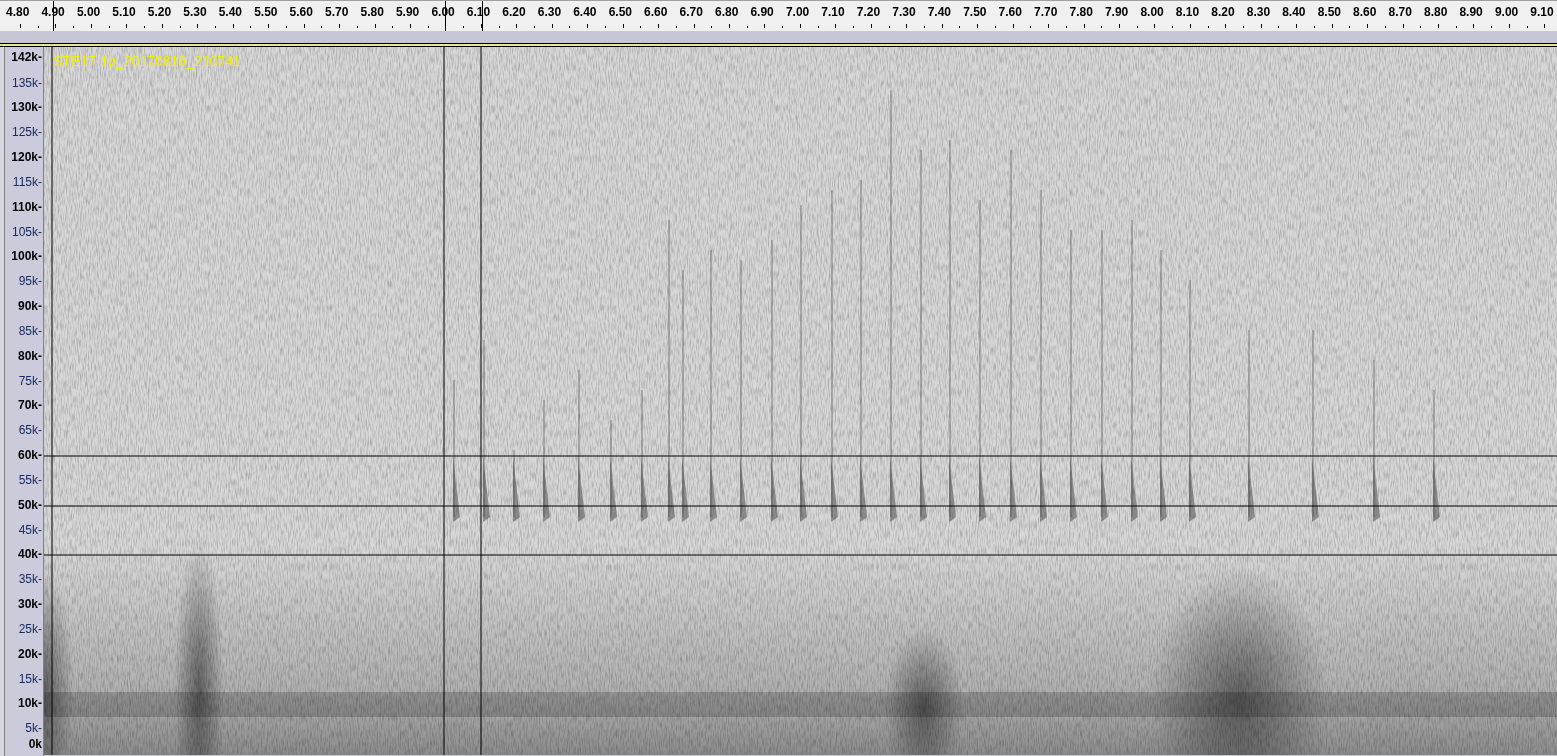 The width and height of the screenshot is (1557, 756). Describe the element at coordinates (18, 12) in the screenshot. I see `time-label: 4.80` at that location.